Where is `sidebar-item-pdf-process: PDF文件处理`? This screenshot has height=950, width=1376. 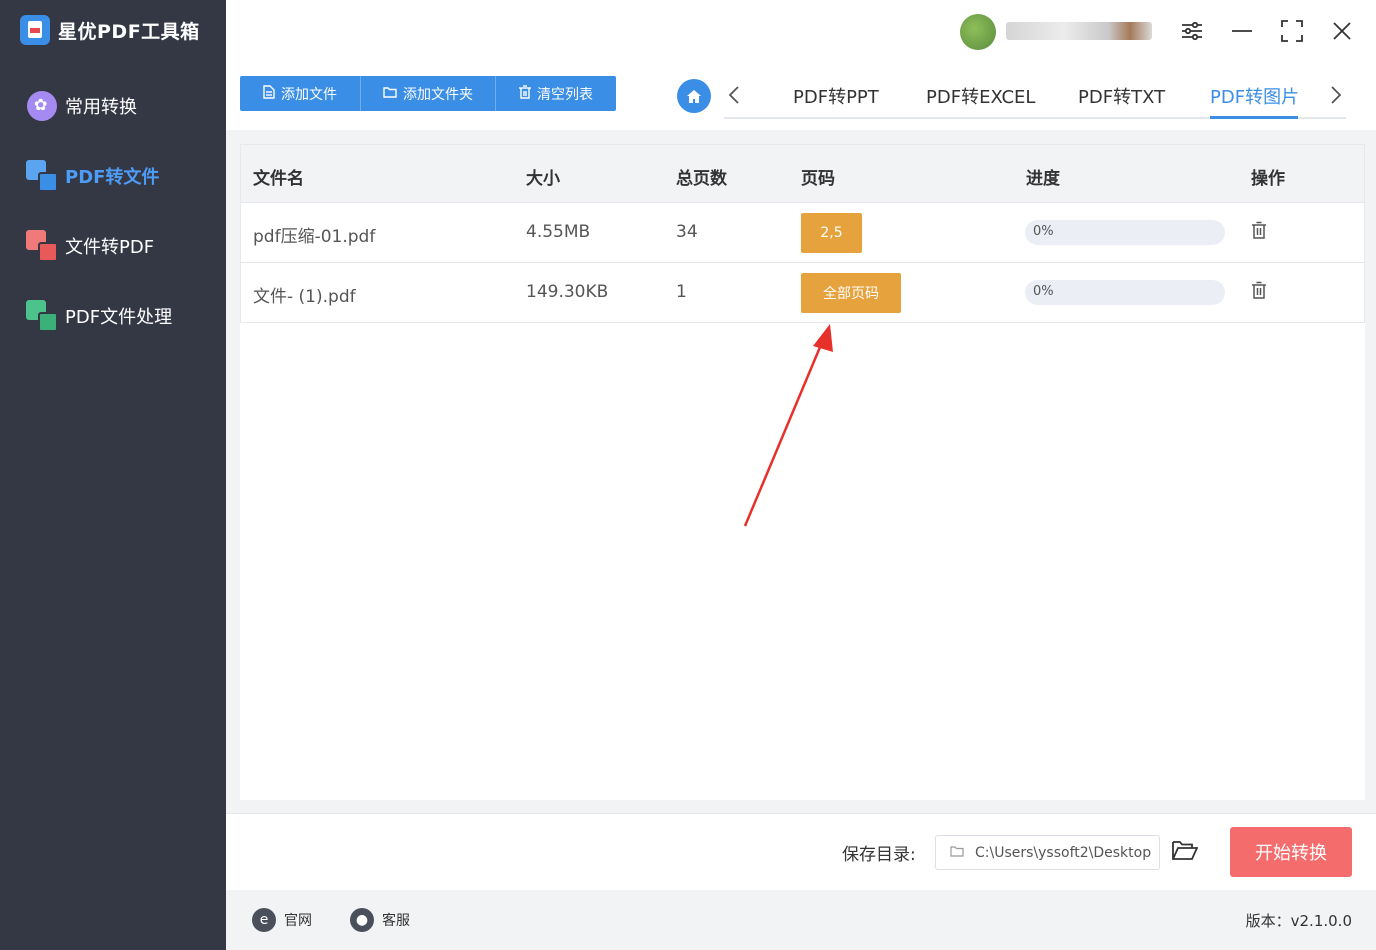
sidebar-item-pdf-process: PDF文件处理 is located at coordinates (99, 316).